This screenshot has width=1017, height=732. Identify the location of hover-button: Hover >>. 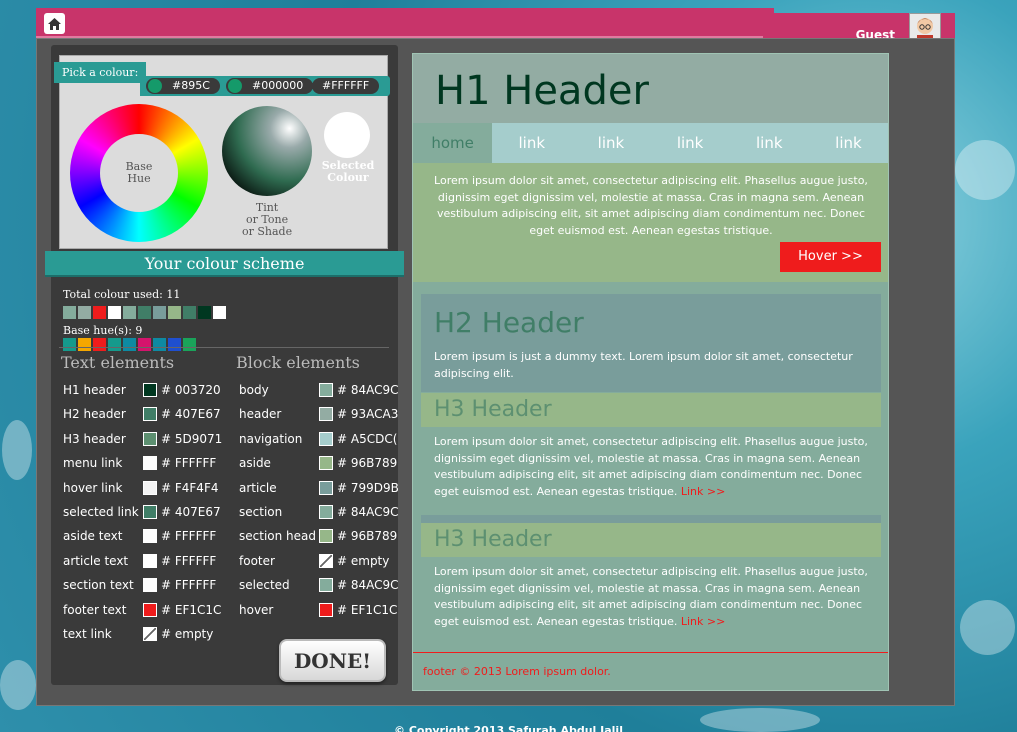
(830, 257).